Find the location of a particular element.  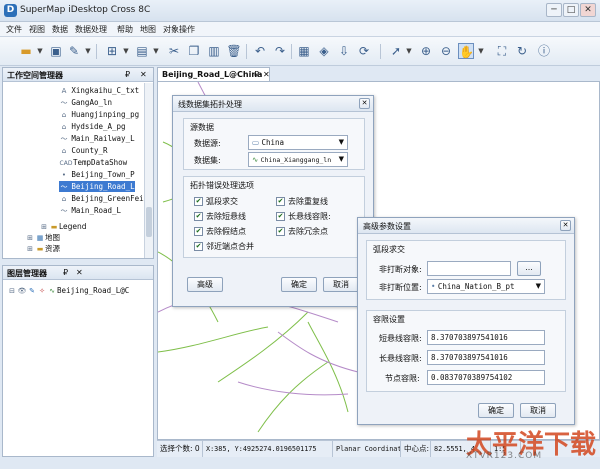

long-tolerance-input: 8.370703897541016 is located at coordinates (486, 357).